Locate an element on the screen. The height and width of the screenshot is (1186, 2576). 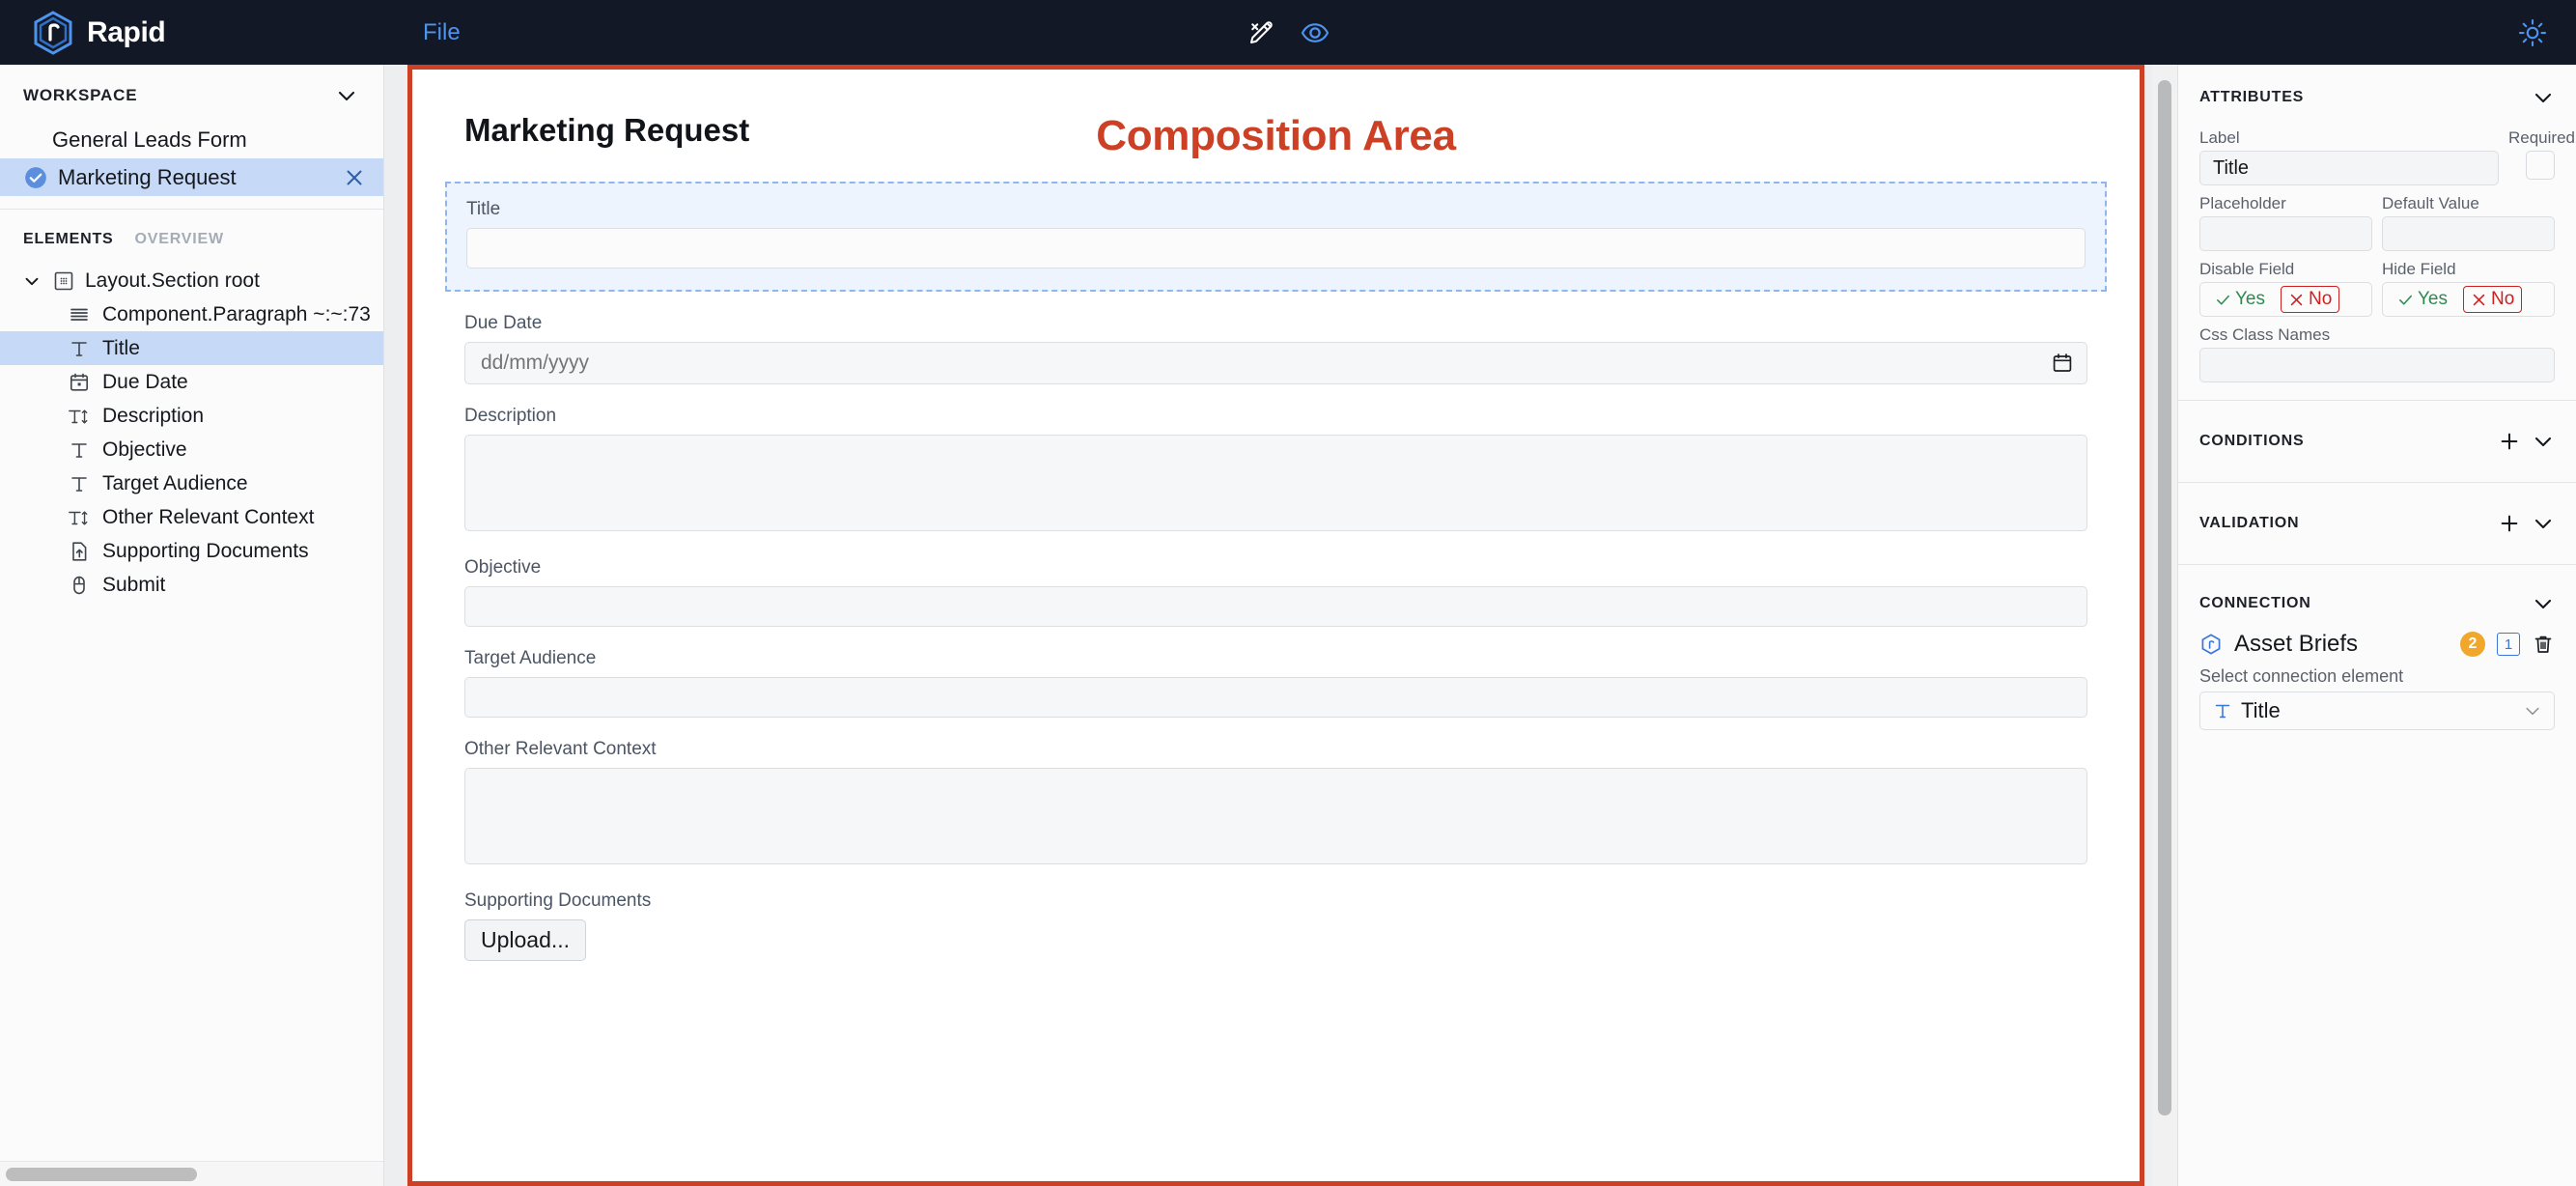
target-audience-input is located at coordinates (1276, 697).